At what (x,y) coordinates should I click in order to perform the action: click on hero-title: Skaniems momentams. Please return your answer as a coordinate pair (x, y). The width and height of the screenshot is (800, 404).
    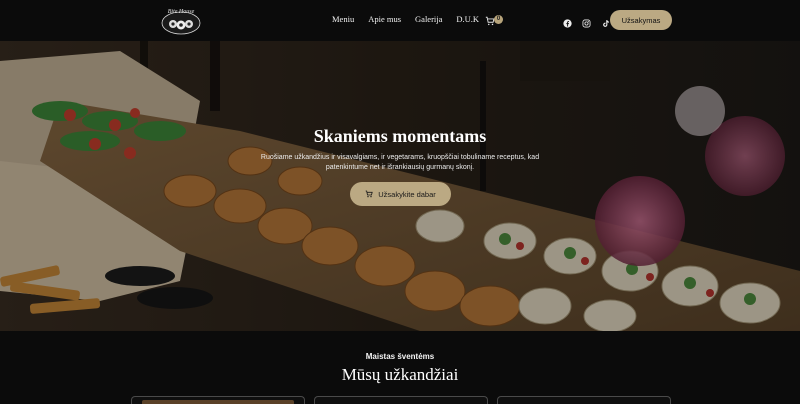
    Looking at the image, I should click on (400, 136).